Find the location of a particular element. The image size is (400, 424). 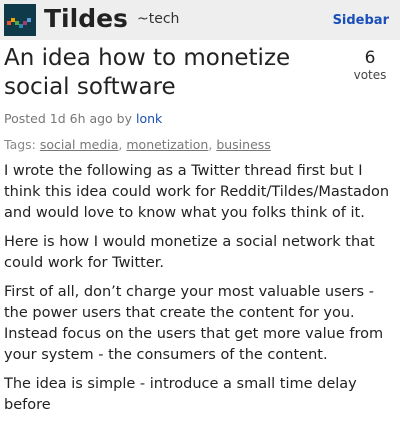

tags-label: Tags: is located at coordinates (20, 144).